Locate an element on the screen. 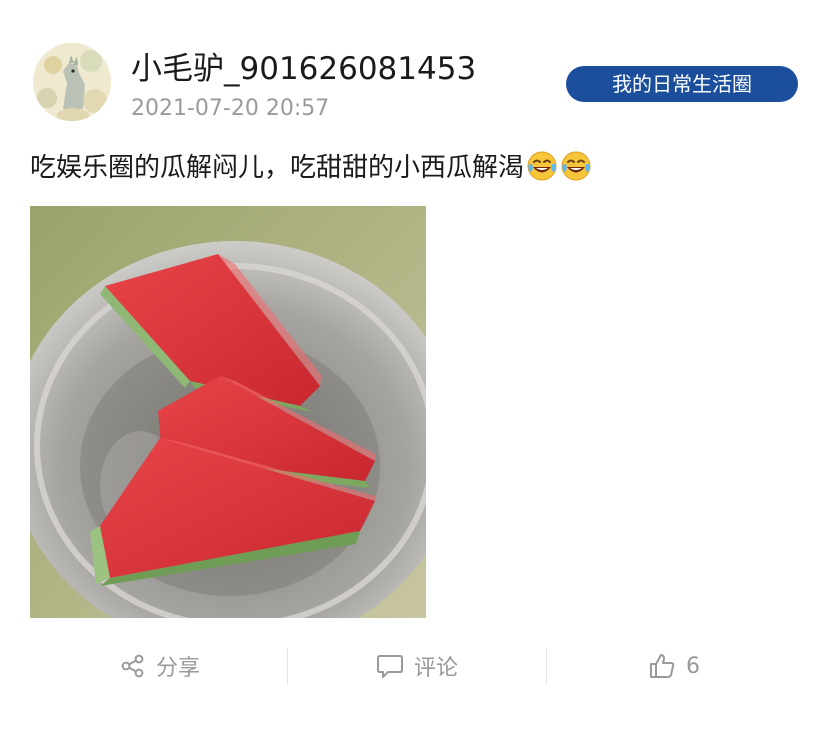  circle-tag-button: 我的日常生活圈 is located at coordinates (682, 84).